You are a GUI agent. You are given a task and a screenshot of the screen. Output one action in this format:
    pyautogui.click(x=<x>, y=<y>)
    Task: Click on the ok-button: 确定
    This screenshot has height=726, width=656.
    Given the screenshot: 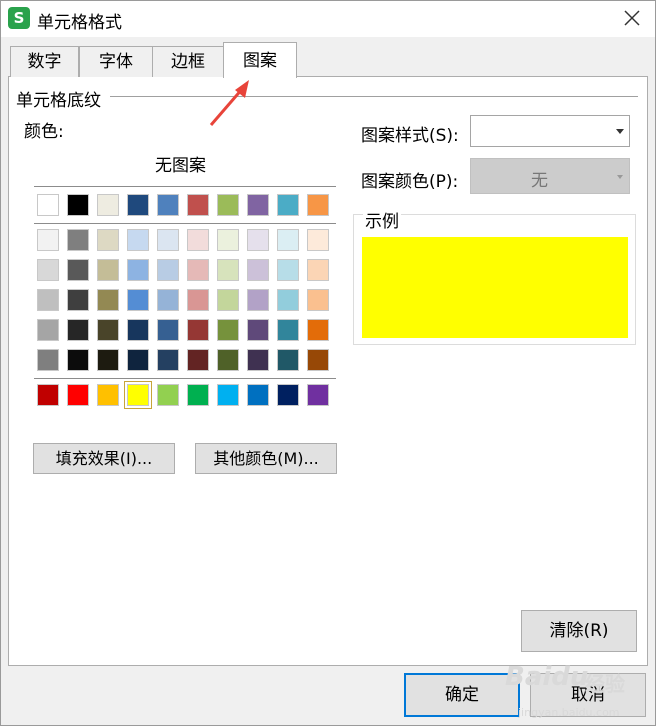 What is the action you would take?
    pyautogui.click(x=462, y=695)
    